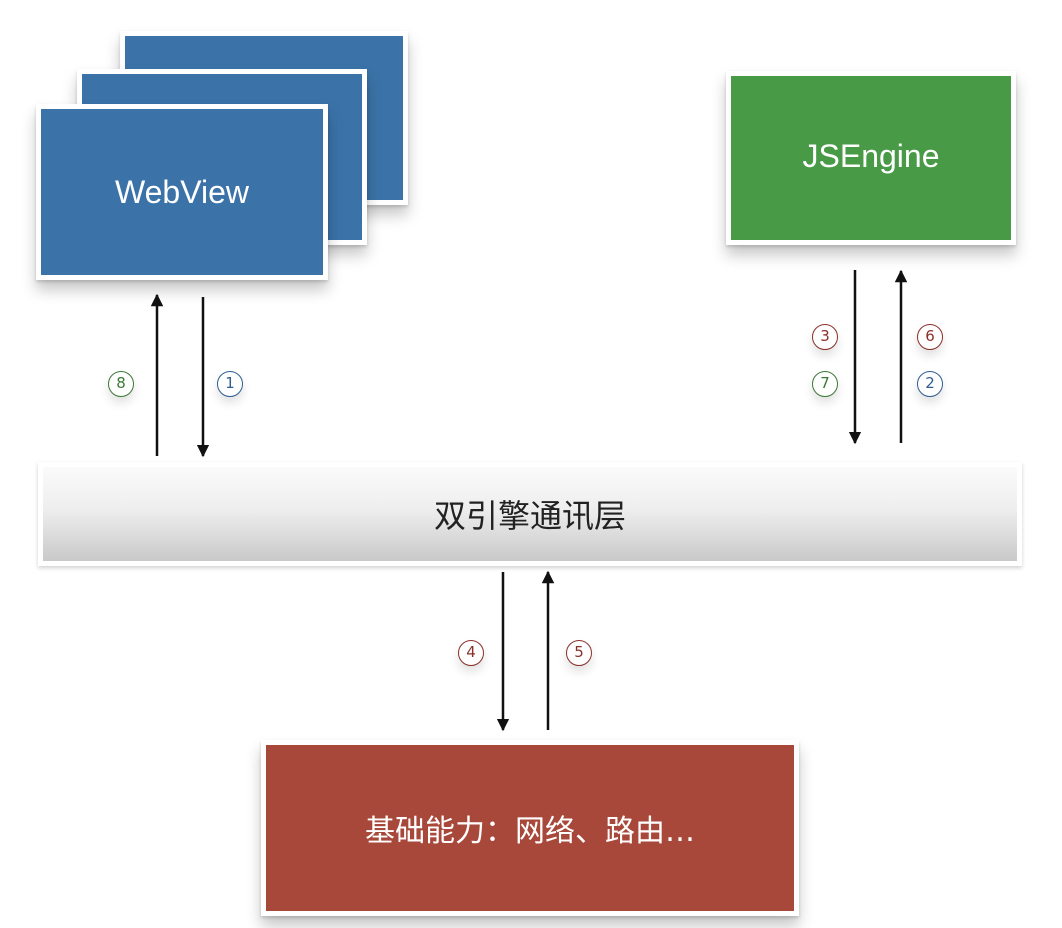 The image size is (1062, 928). I want to click on step-badge-2: 2, so click(930, 384).